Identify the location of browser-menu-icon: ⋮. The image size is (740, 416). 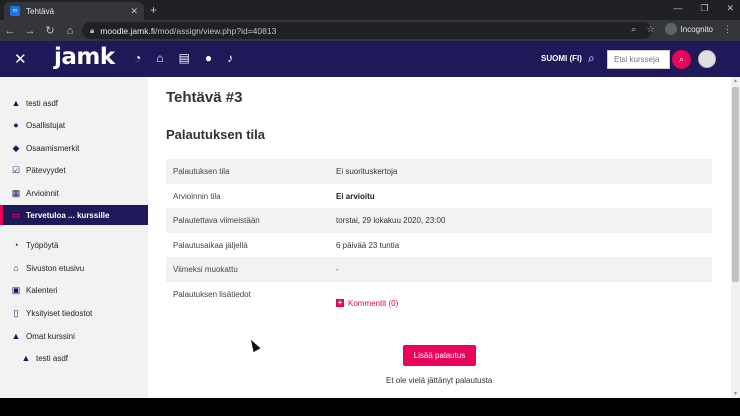
(727, 29).